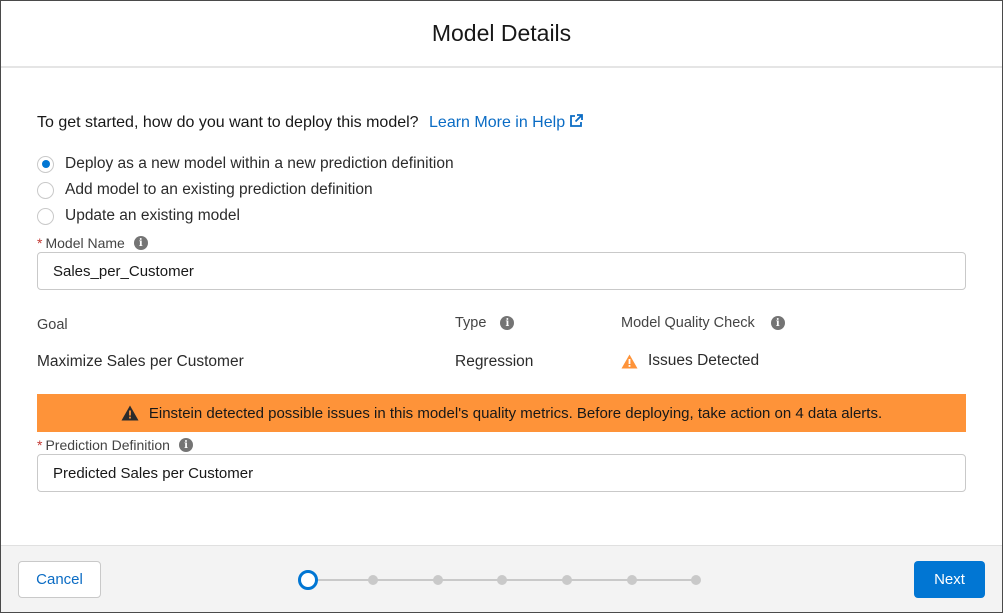  Describe the element at coordinates (123, 271) in the screenshot. I see `model-name-value: Sales_per_Customer` at that location.